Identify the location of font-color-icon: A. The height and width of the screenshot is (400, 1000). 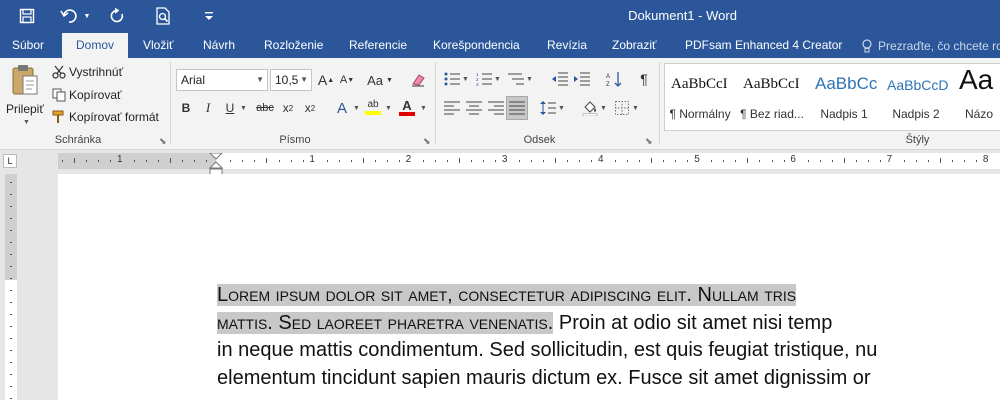
(407, 105).